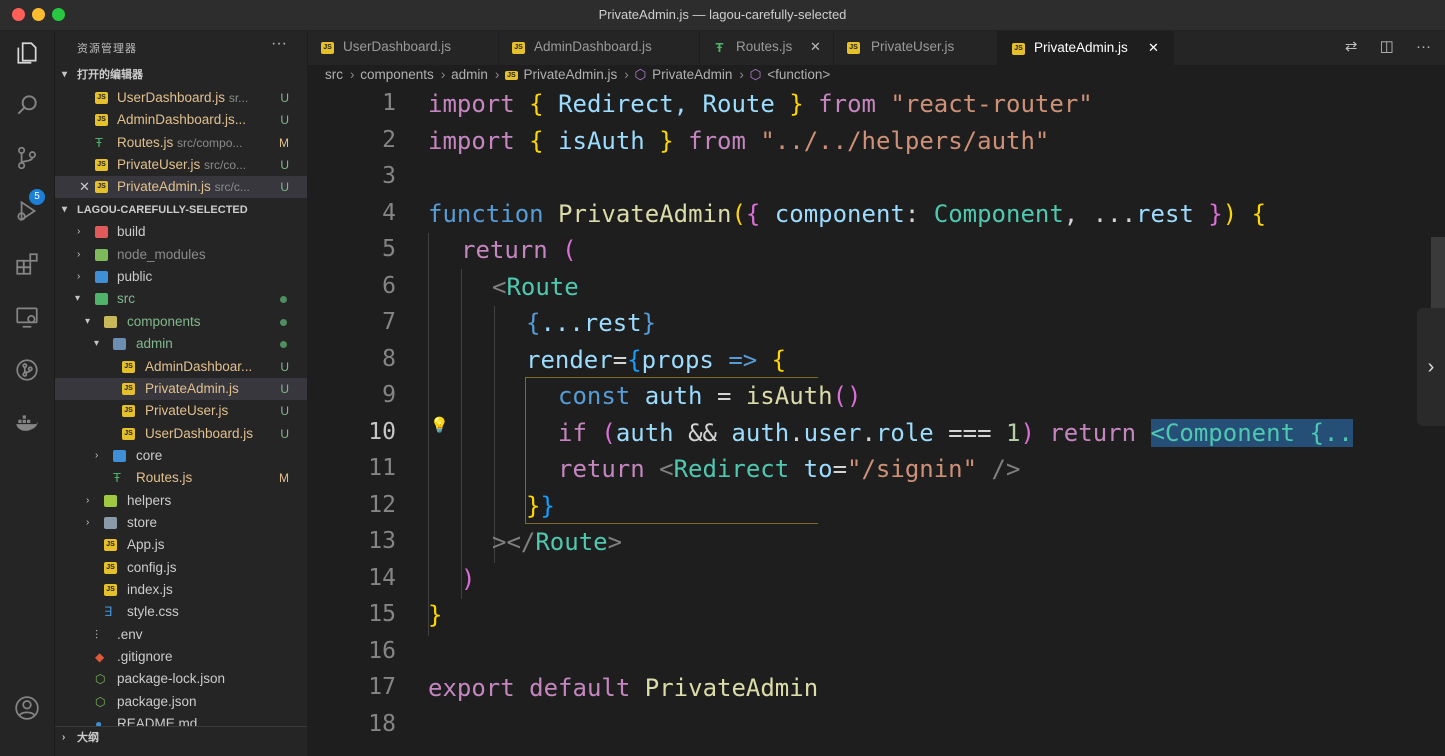 The width and height of the screenshot is (1445, 756). Describe the element at coordinates (692, 74) in the screenshot. I see `breadcrumb-item: PrivateAdmin` at that location.